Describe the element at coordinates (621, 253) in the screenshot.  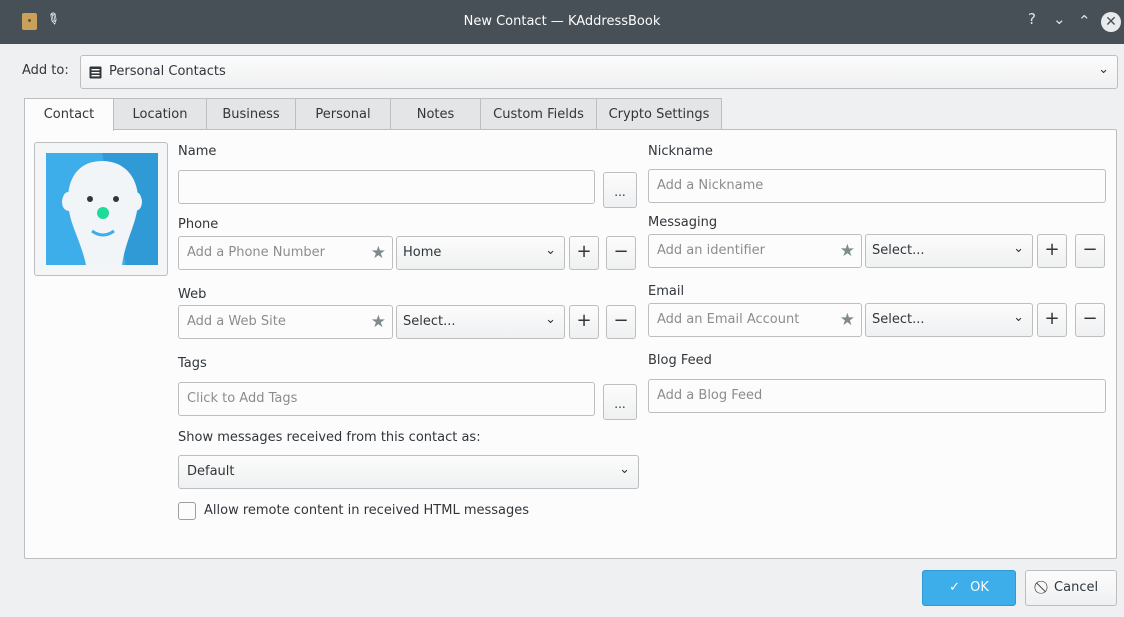
I see `phone-remove-button: −` at that location.